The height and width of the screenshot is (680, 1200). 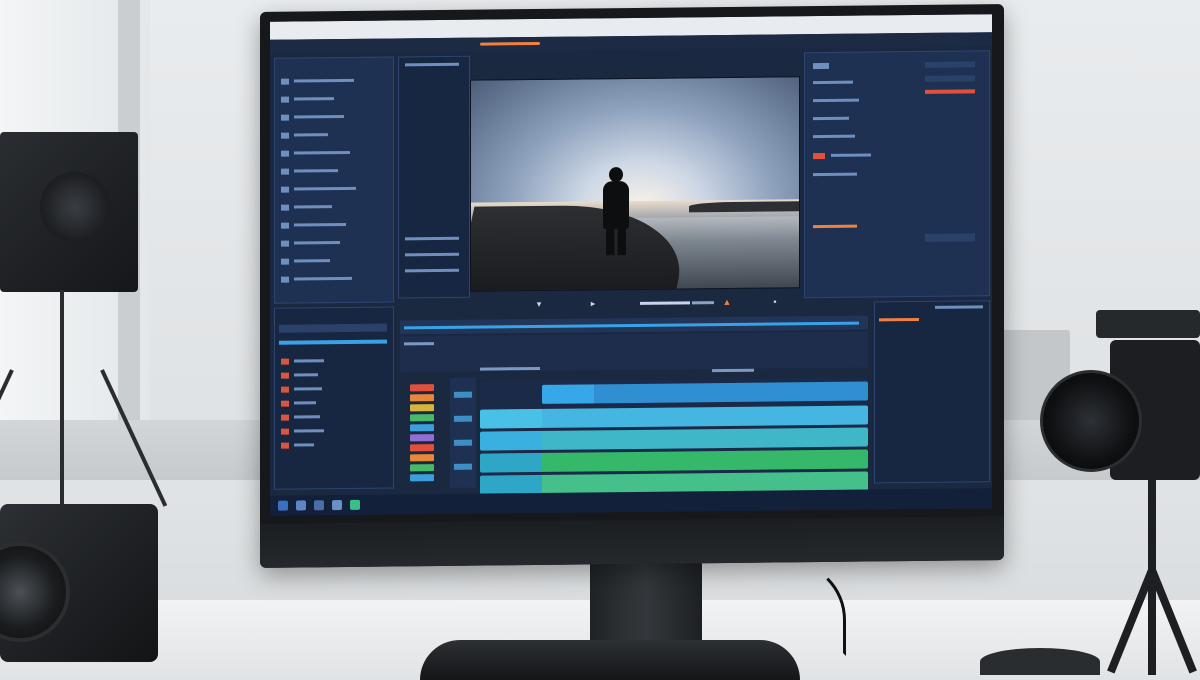 What do you see at coordinates (1091, 421) in the screenshot?
I see `camera-lens` at bounding box center [1091, 421].